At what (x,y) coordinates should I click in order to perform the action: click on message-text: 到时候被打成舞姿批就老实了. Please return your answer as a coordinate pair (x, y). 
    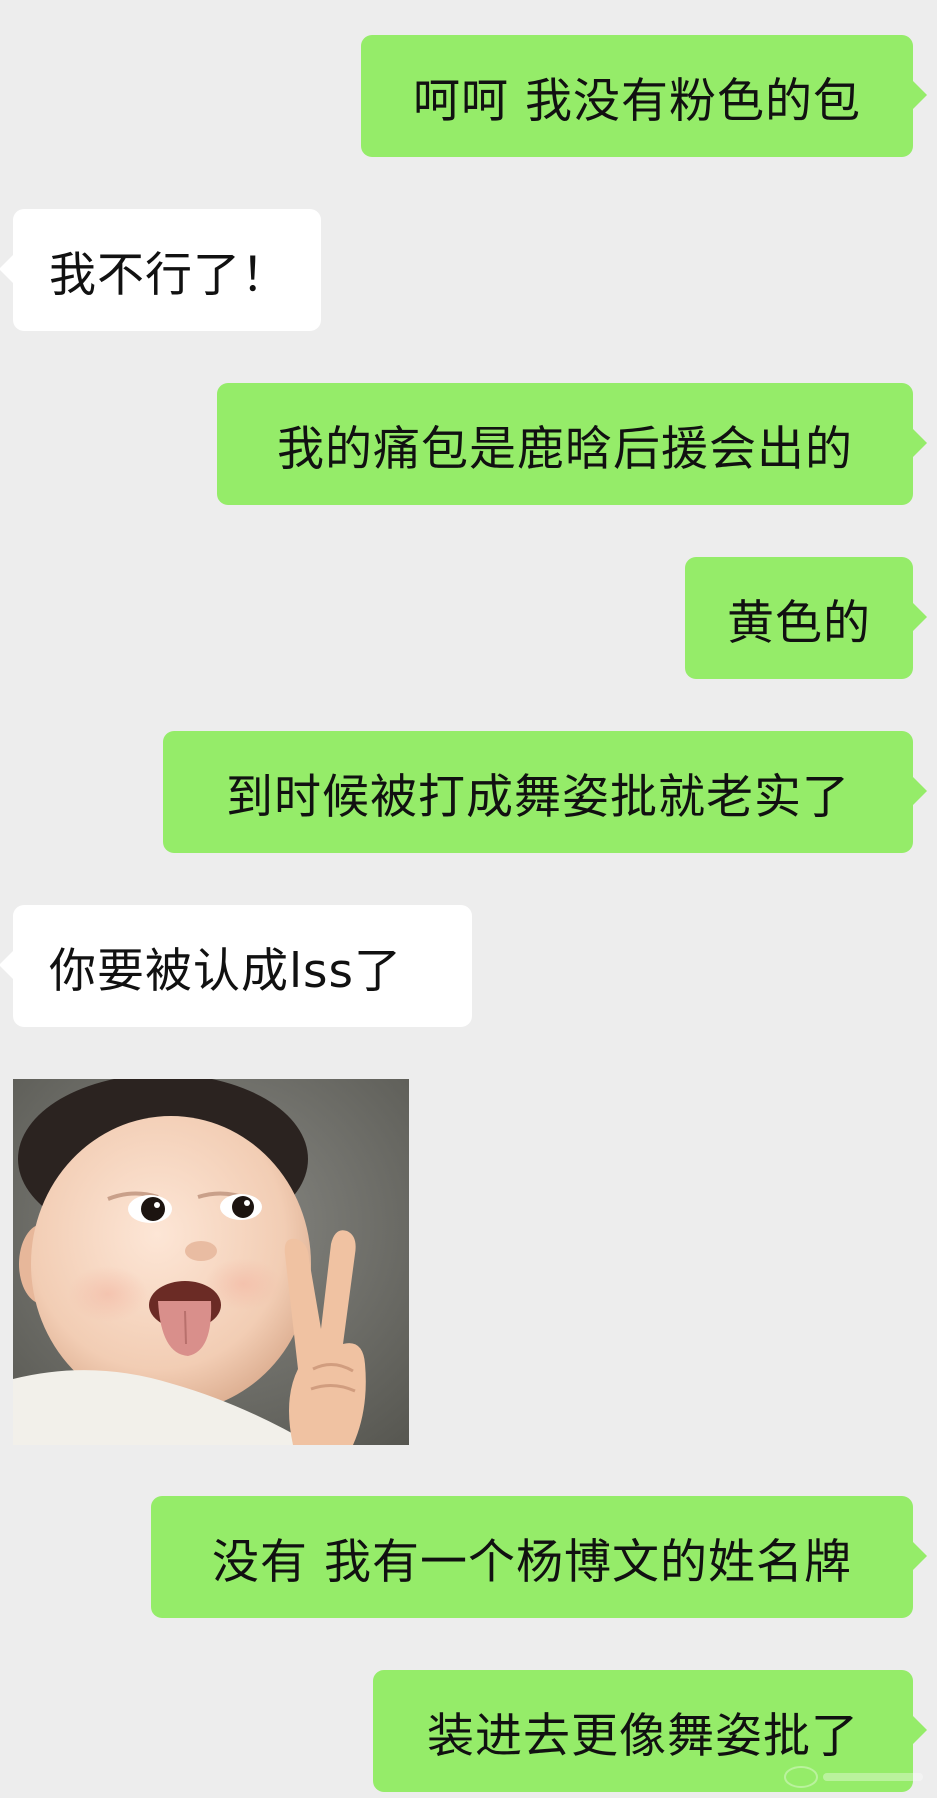
    Looking at the image, I should click on (538, 797).